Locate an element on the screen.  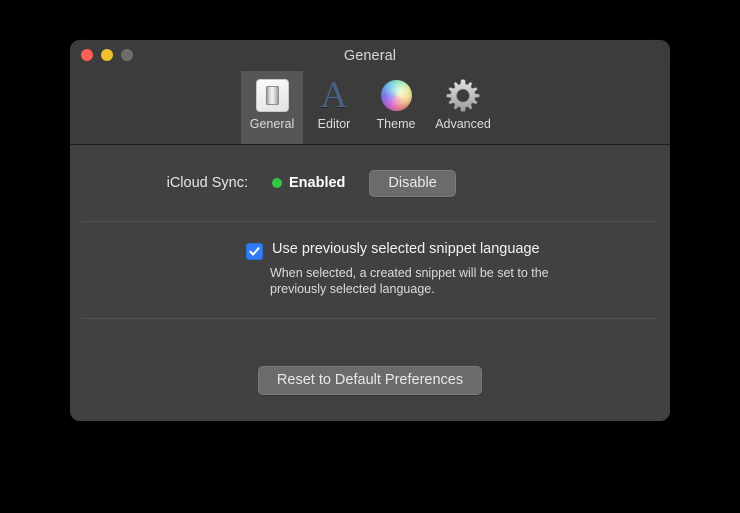
icloud-sync-row: iCloud Sync: Enabled Disable is located at coordinates (370, 183).